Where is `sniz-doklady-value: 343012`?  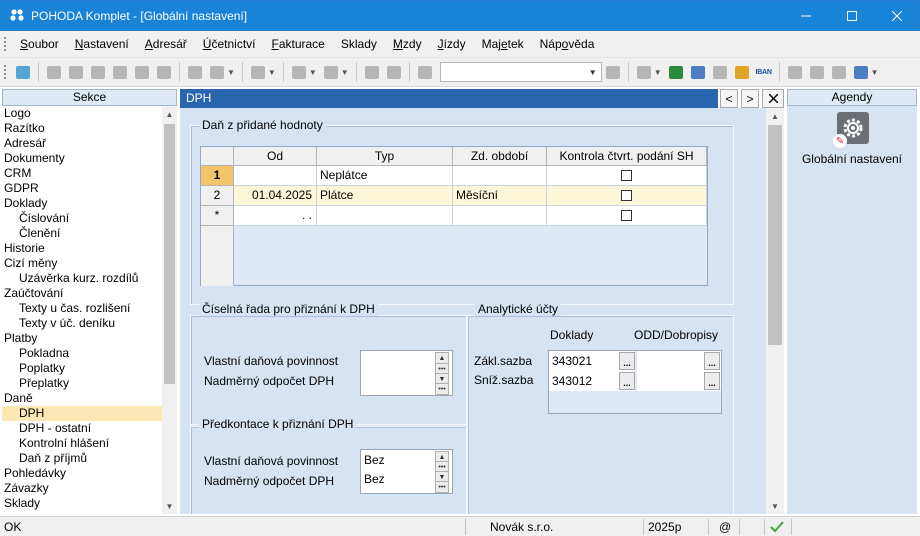 sniz-doklady-value: 343012 is located at coordinates (572, 381).